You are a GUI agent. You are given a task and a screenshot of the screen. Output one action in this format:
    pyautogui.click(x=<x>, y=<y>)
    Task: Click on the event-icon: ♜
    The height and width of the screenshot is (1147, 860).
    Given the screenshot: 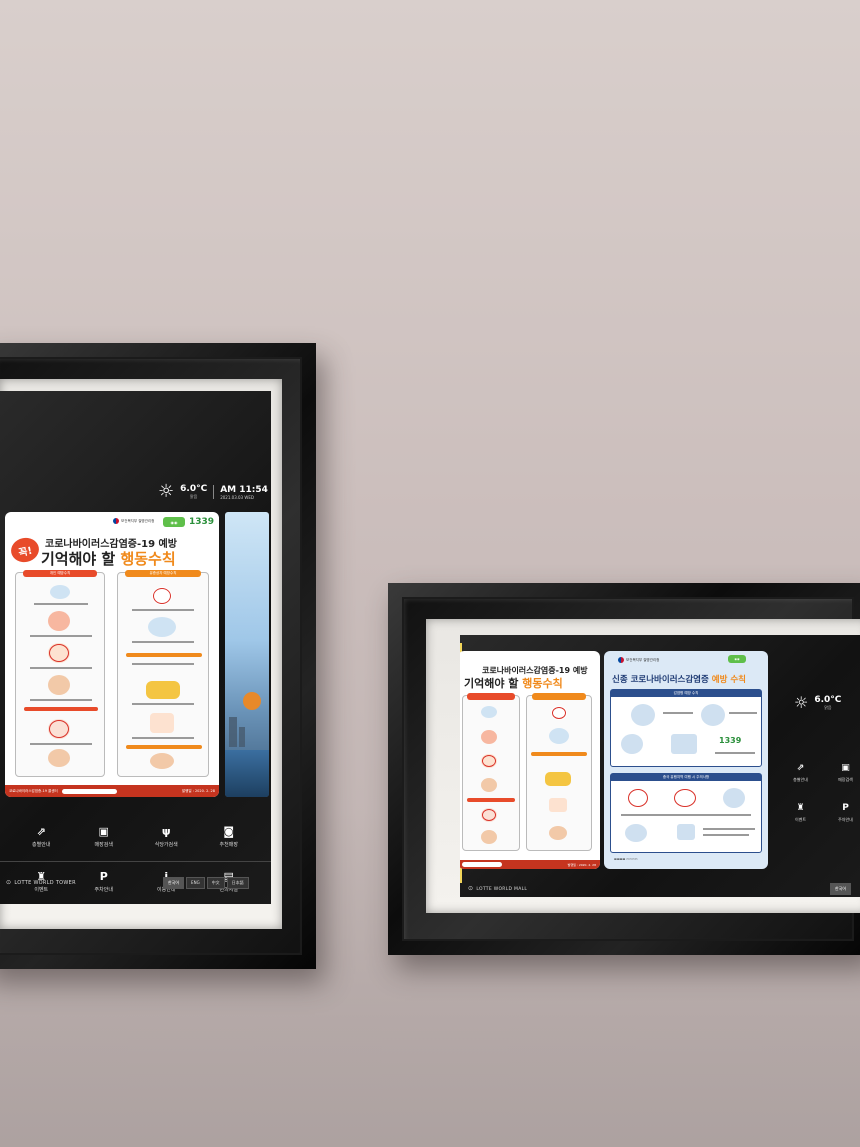 What is the action you would take?
    pyautogui.click(x=800, y=807)
    